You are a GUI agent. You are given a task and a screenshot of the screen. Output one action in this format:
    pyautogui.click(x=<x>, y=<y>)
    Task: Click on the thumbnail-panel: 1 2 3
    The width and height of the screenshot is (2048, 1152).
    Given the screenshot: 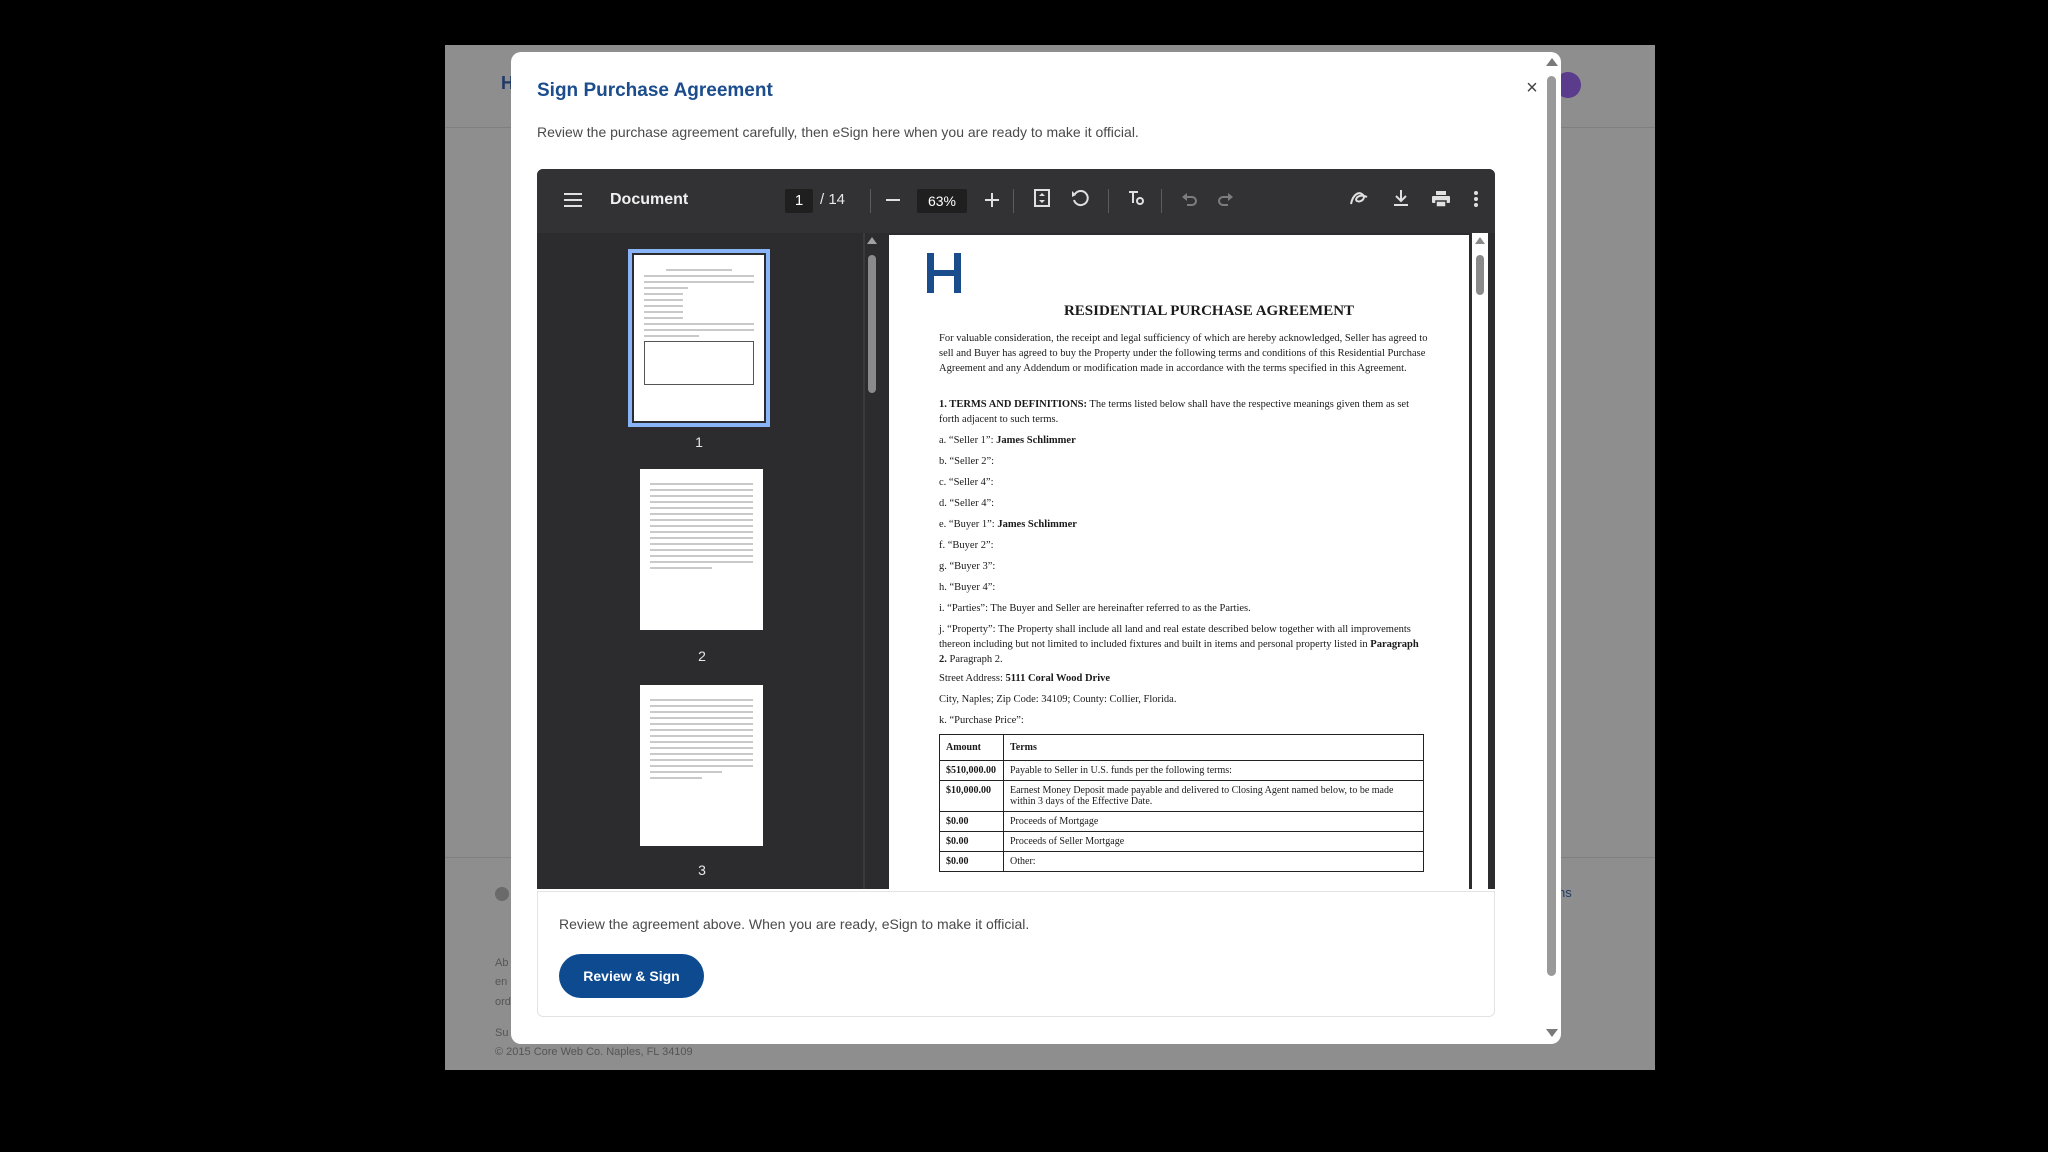 What is the action you would take?
    pyautogui.click(x=700, y=561)
    